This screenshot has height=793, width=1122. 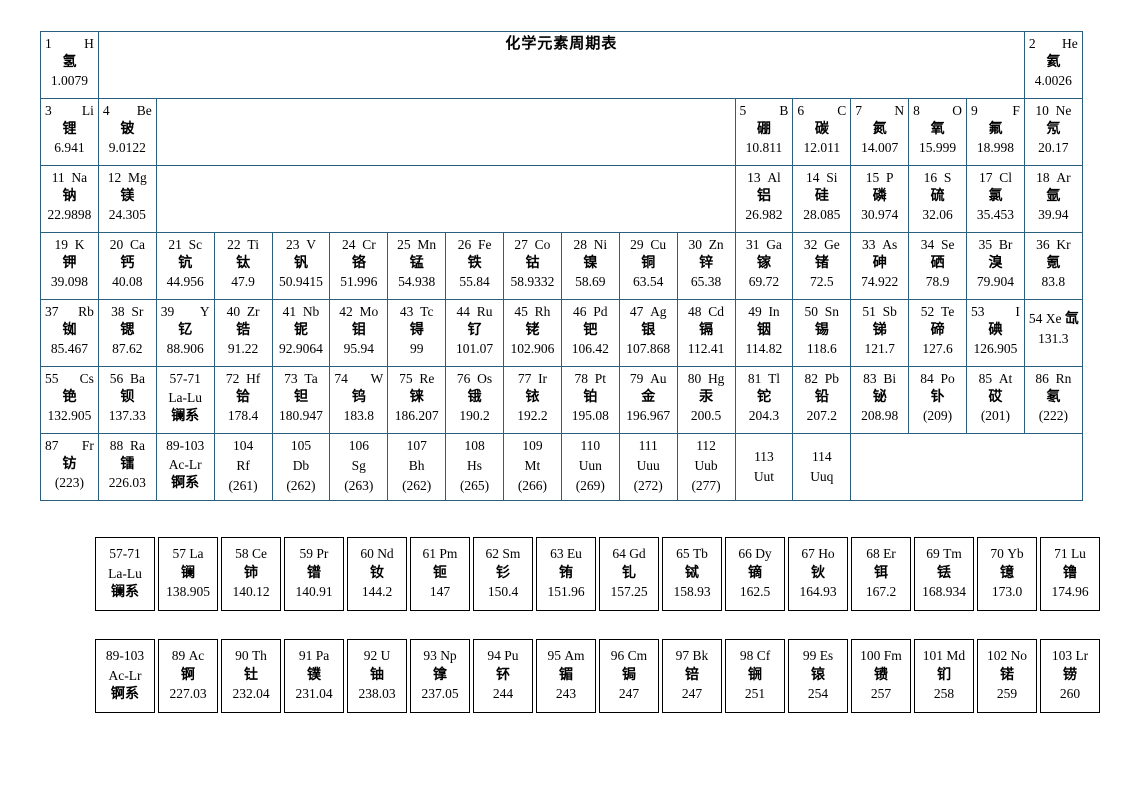 What do you see at coordinates (692, 574) in the screenshot?
I see `element-cell: 65 Tb 铽 158.93` at bounding box center [692, 574].